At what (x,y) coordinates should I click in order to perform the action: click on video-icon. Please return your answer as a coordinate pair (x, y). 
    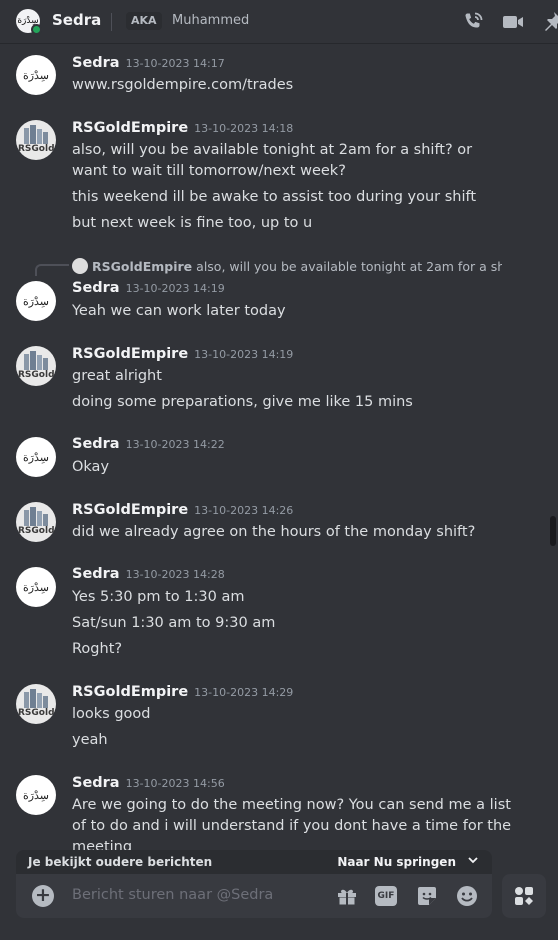
    Looking at the image, I should click on (513, 22).